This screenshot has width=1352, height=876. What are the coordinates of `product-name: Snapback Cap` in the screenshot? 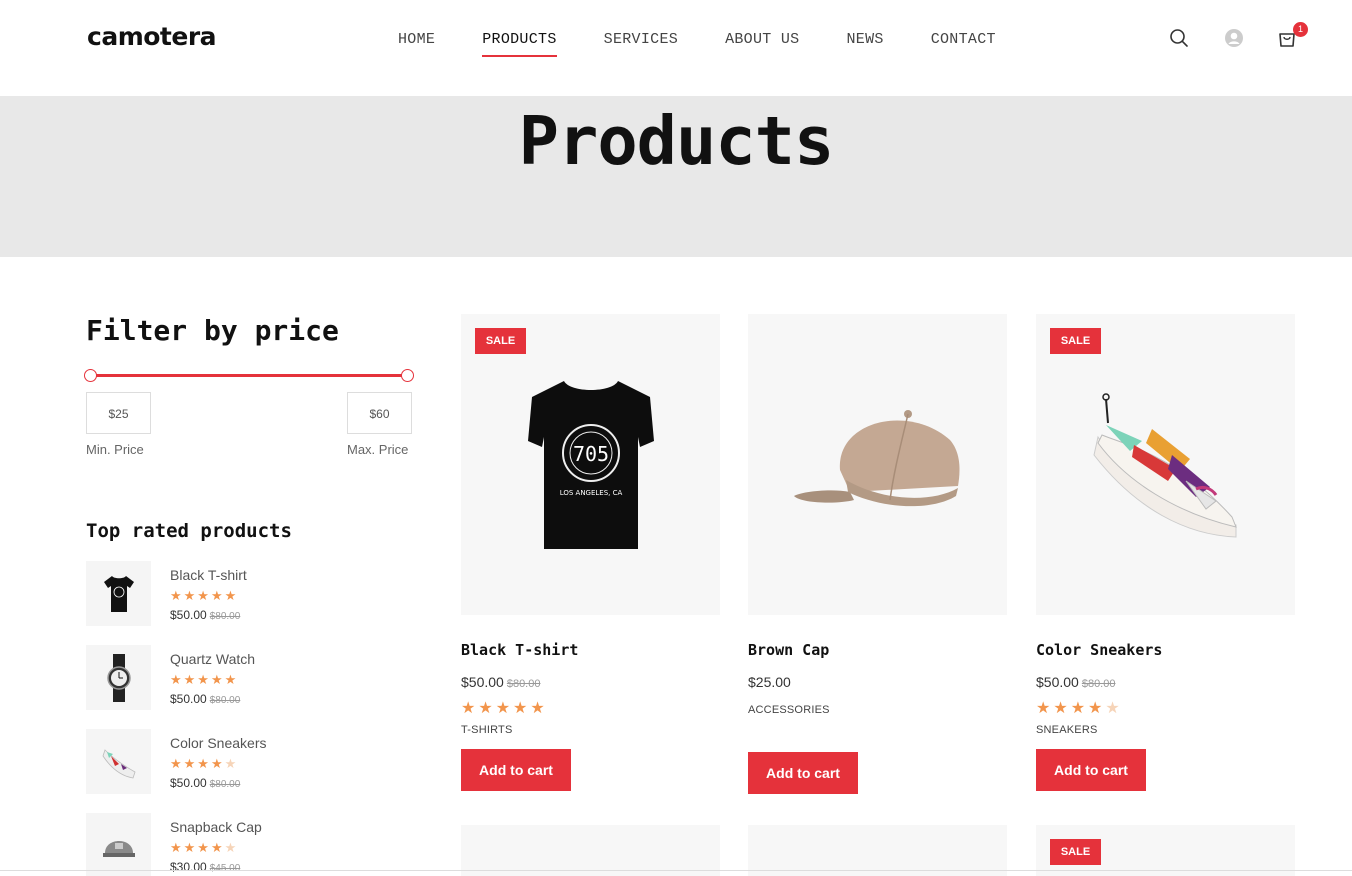 It's located at (216, 827).